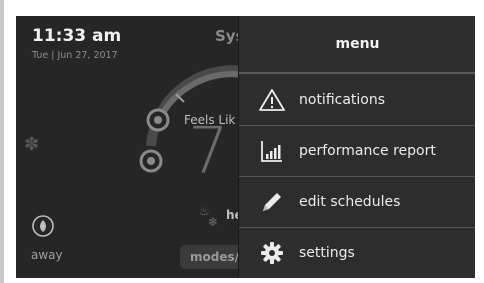 The image size is (484, 283). I want to click on pencil-icon, so click(272, 202).